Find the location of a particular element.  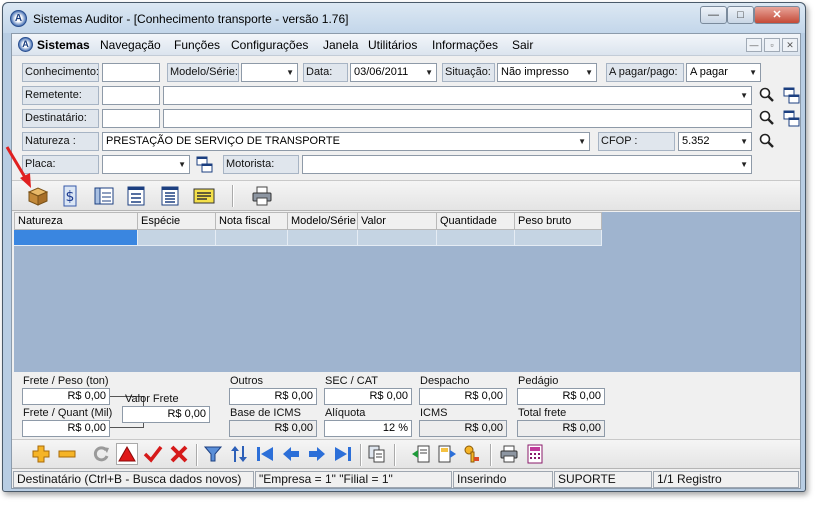

situacao-select: Não impresso is located at coordinates (547, 72).